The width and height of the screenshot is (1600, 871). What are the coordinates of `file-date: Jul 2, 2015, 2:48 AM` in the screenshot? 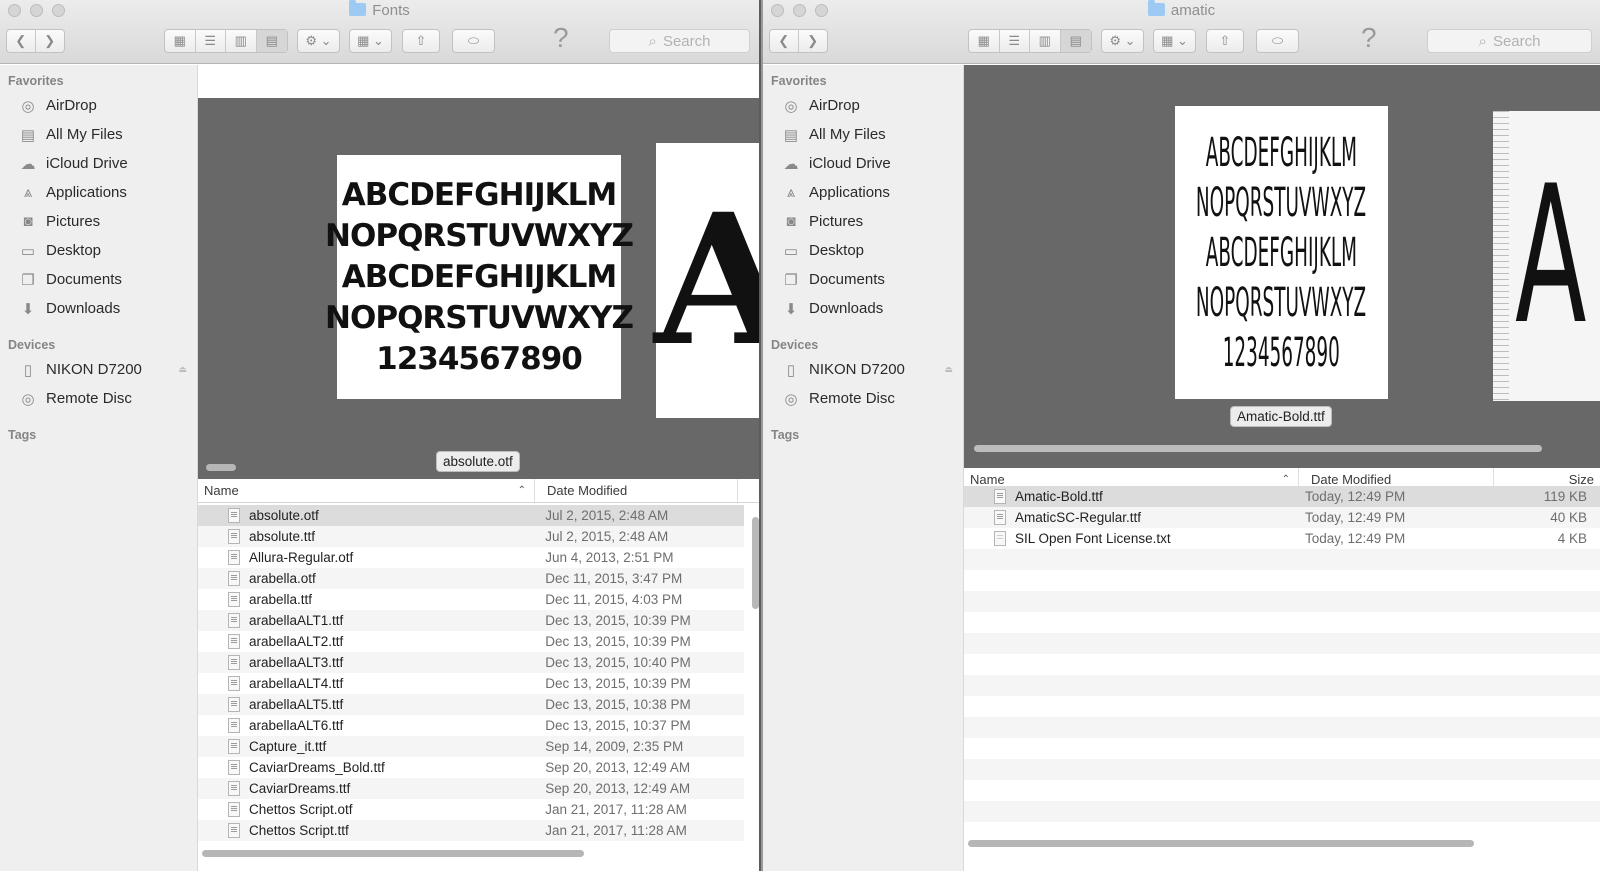 It's located at (607, 515).